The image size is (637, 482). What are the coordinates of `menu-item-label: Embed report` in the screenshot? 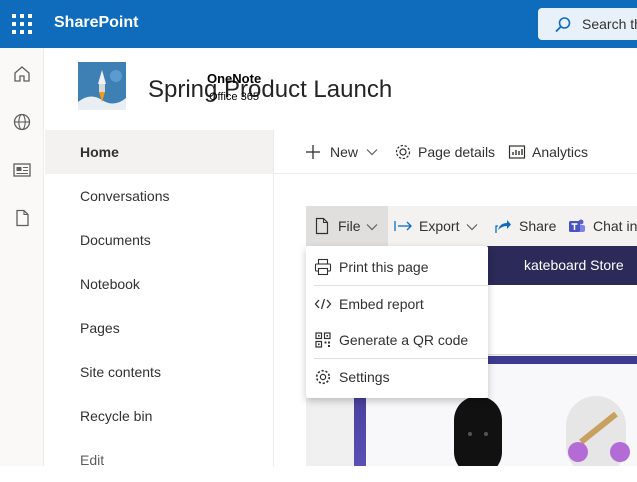 It's located at (381, 304).